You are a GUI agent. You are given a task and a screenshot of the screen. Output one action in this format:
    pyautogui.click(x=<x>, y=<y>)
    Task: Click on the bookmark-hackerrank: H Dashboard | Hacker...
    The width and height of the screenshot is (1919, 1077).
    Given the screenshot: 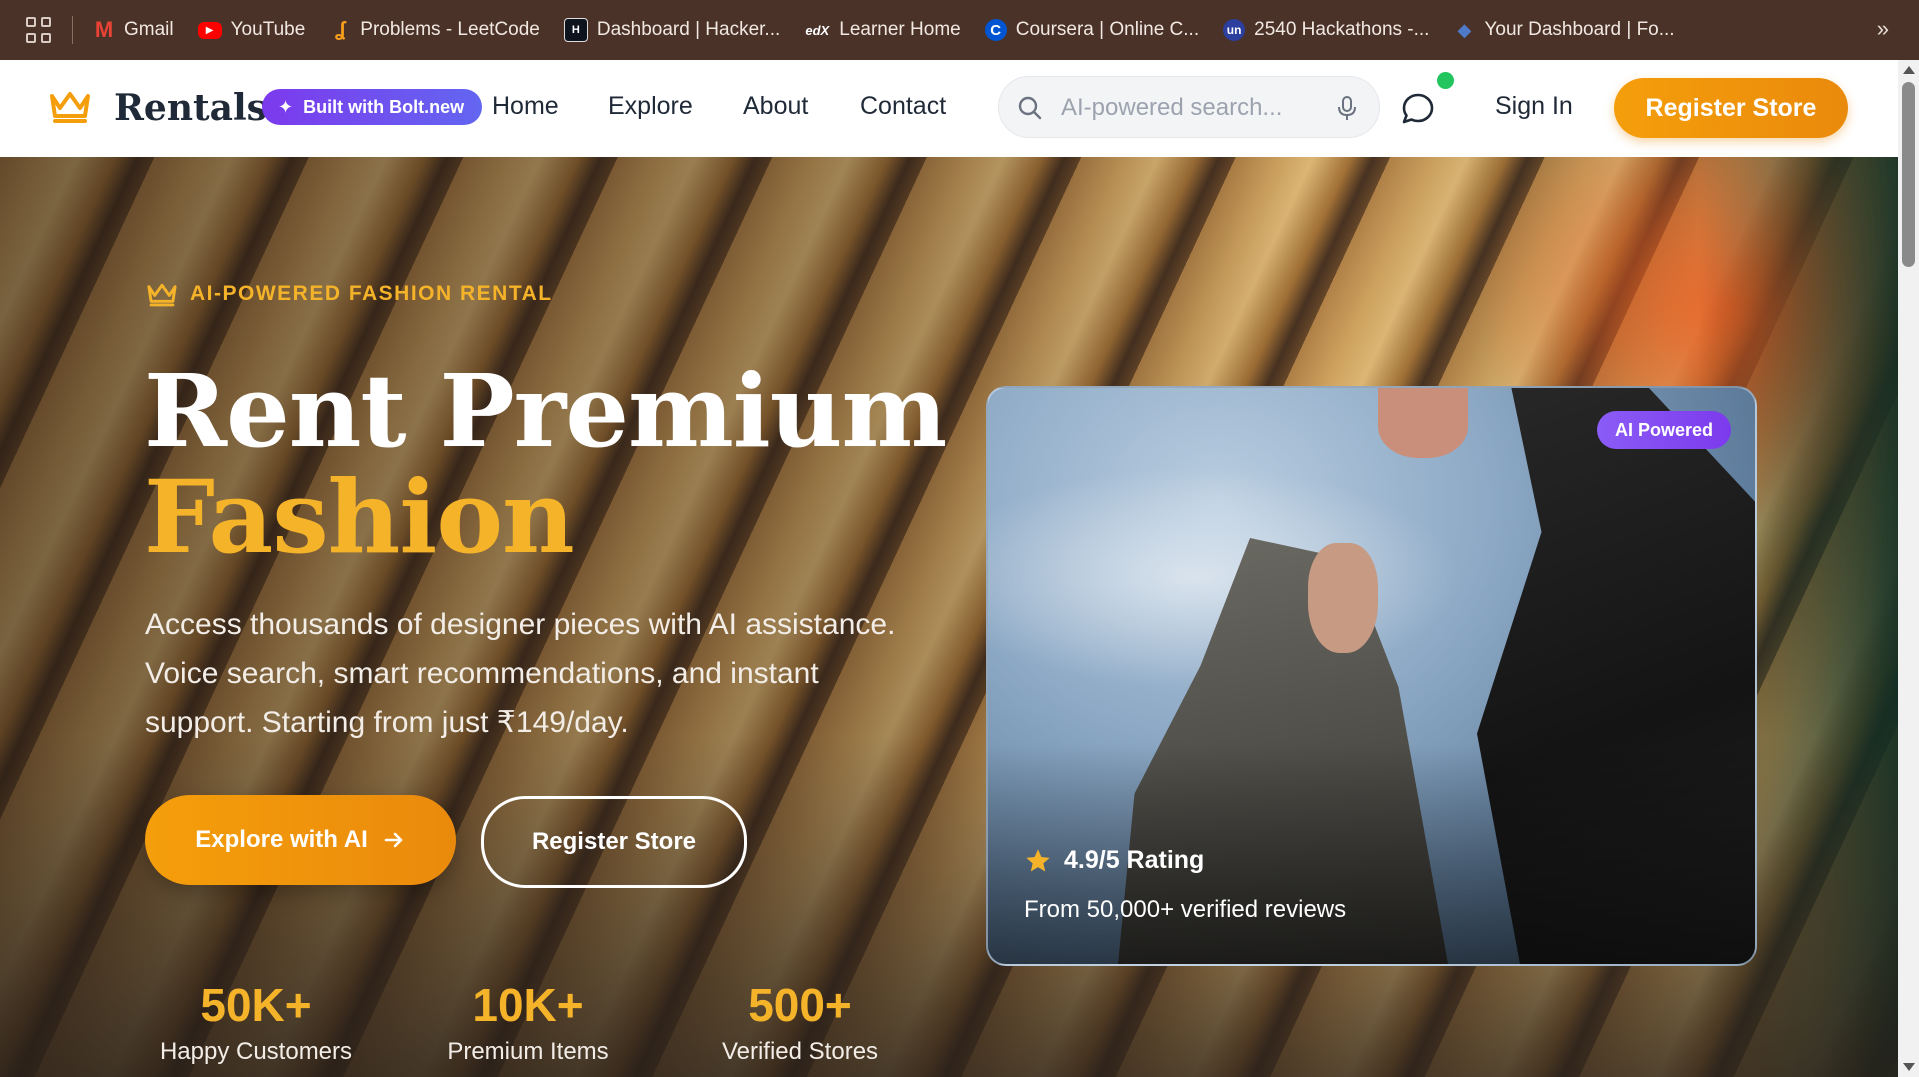 What is the action you would take?
    pyautogui.click(x=672, y=30)
    